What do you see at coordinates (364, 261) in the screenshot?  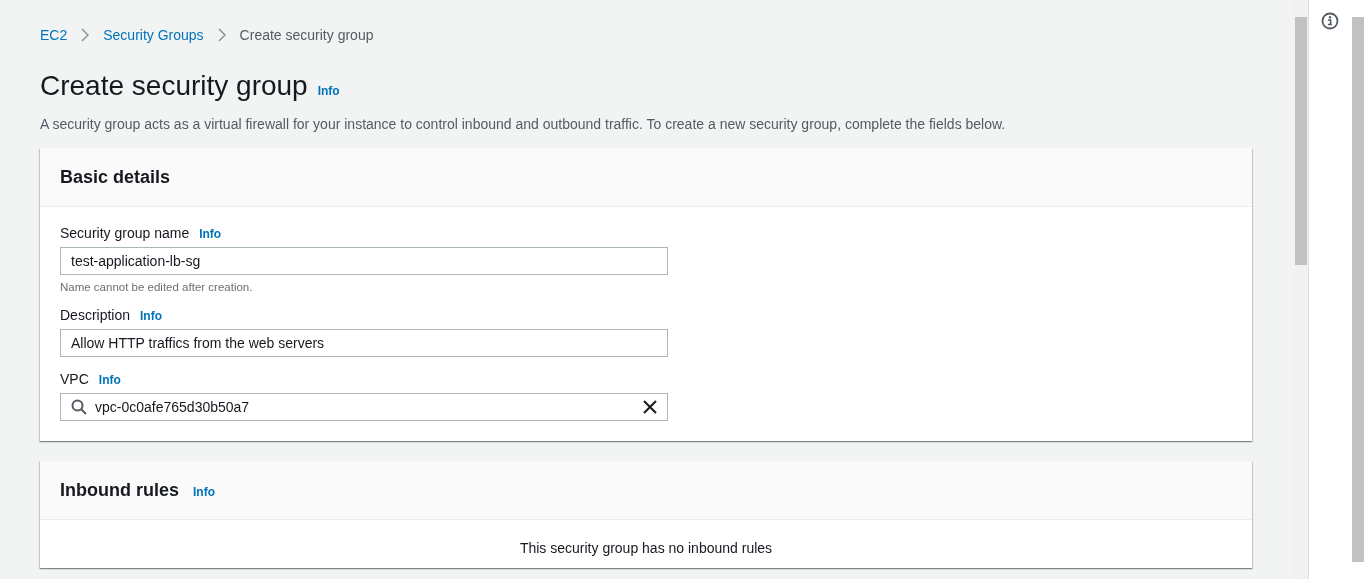 I see `input-field: test-application-lb-sg` at bounding box center [364, 261].